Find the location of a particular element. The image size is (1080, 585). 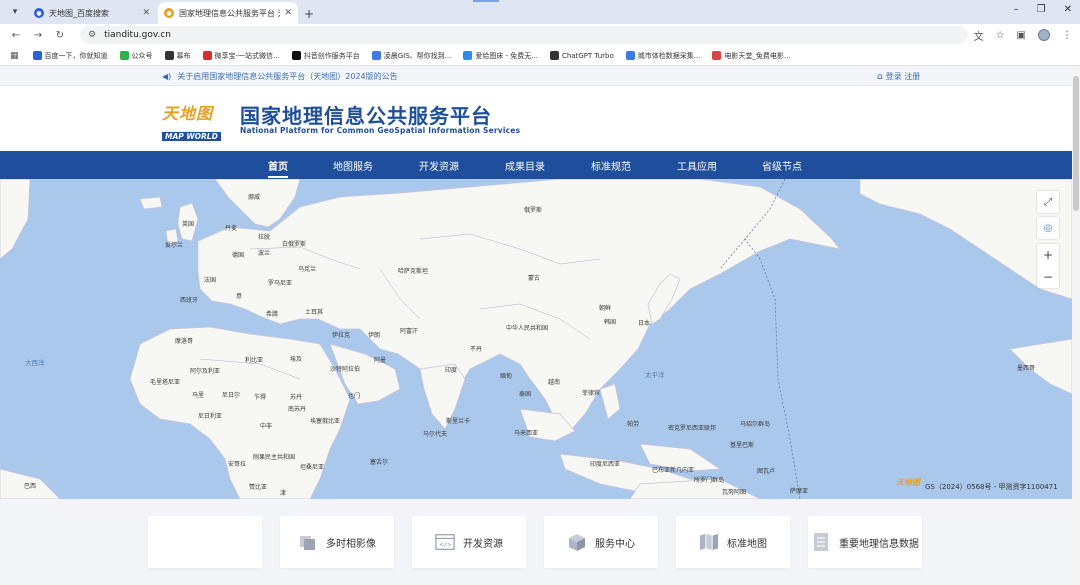

map-label: 丹麦 is located at coordinates (231, 228).